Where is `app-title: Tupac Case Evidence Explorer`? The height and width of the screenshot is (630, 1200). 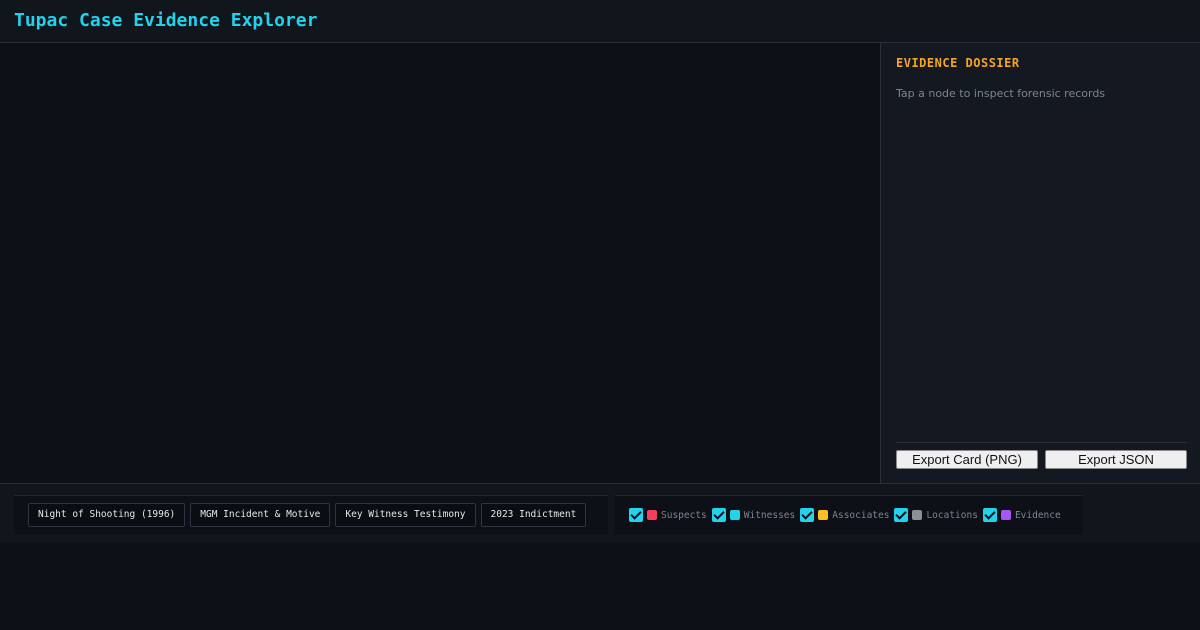
app-title: Tupac Case Evidence Explorer is located at coordinates (166, 20).